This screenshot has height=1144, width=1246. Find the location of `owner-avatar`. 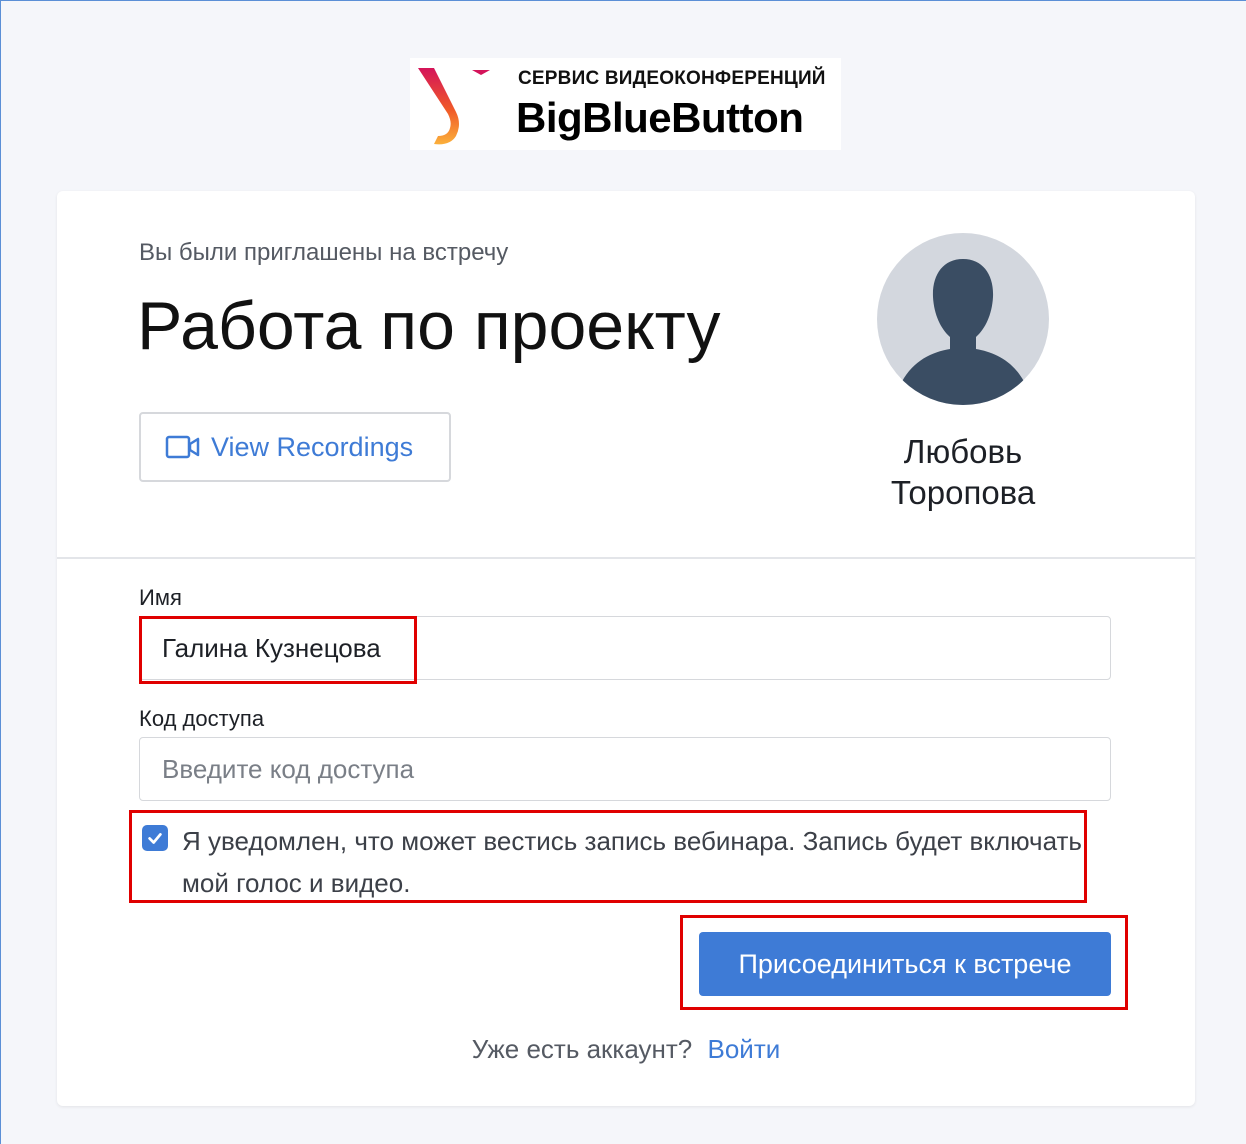

owner-avatar is located at coordinates (963, 319).